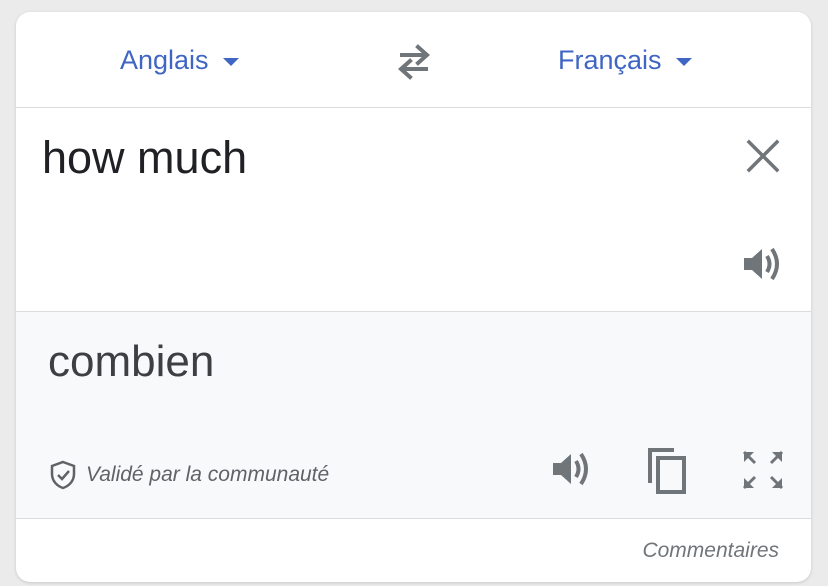 This screenshot has height=586, width=828. I want to click on source-language-select: Anglais, so click(179, 60).